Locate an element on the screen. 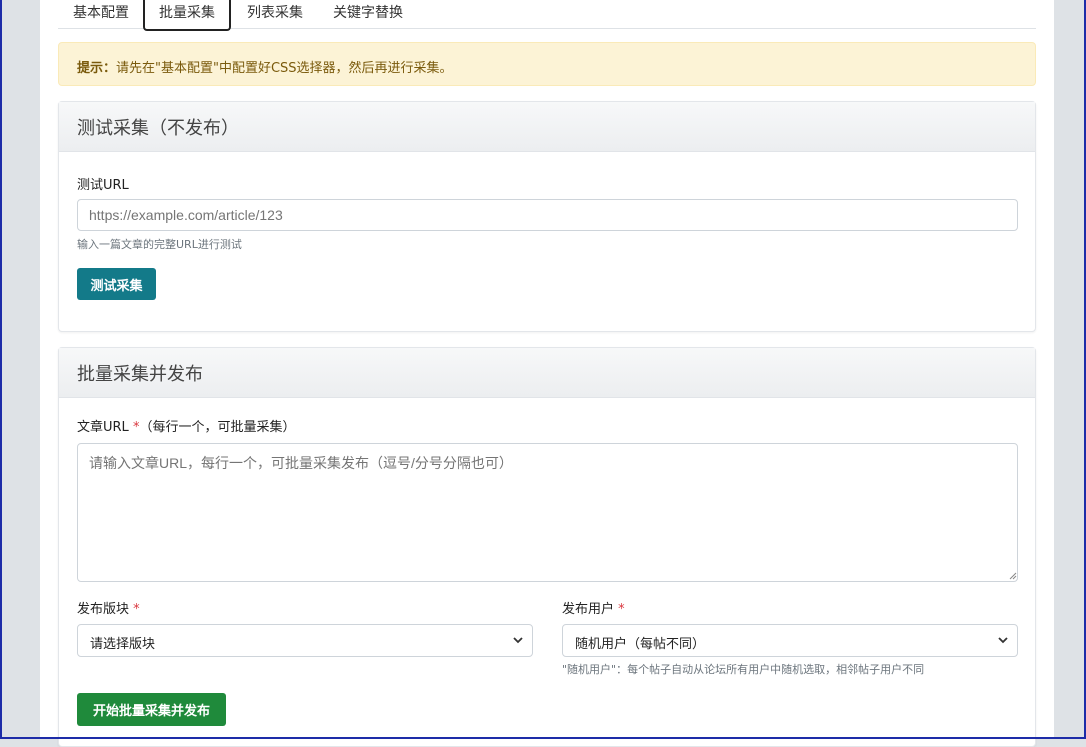 The height and width of the screenshot is (747, 1086). batch-card-title: 批量采集并发布 is located at coordinates (547, 373).